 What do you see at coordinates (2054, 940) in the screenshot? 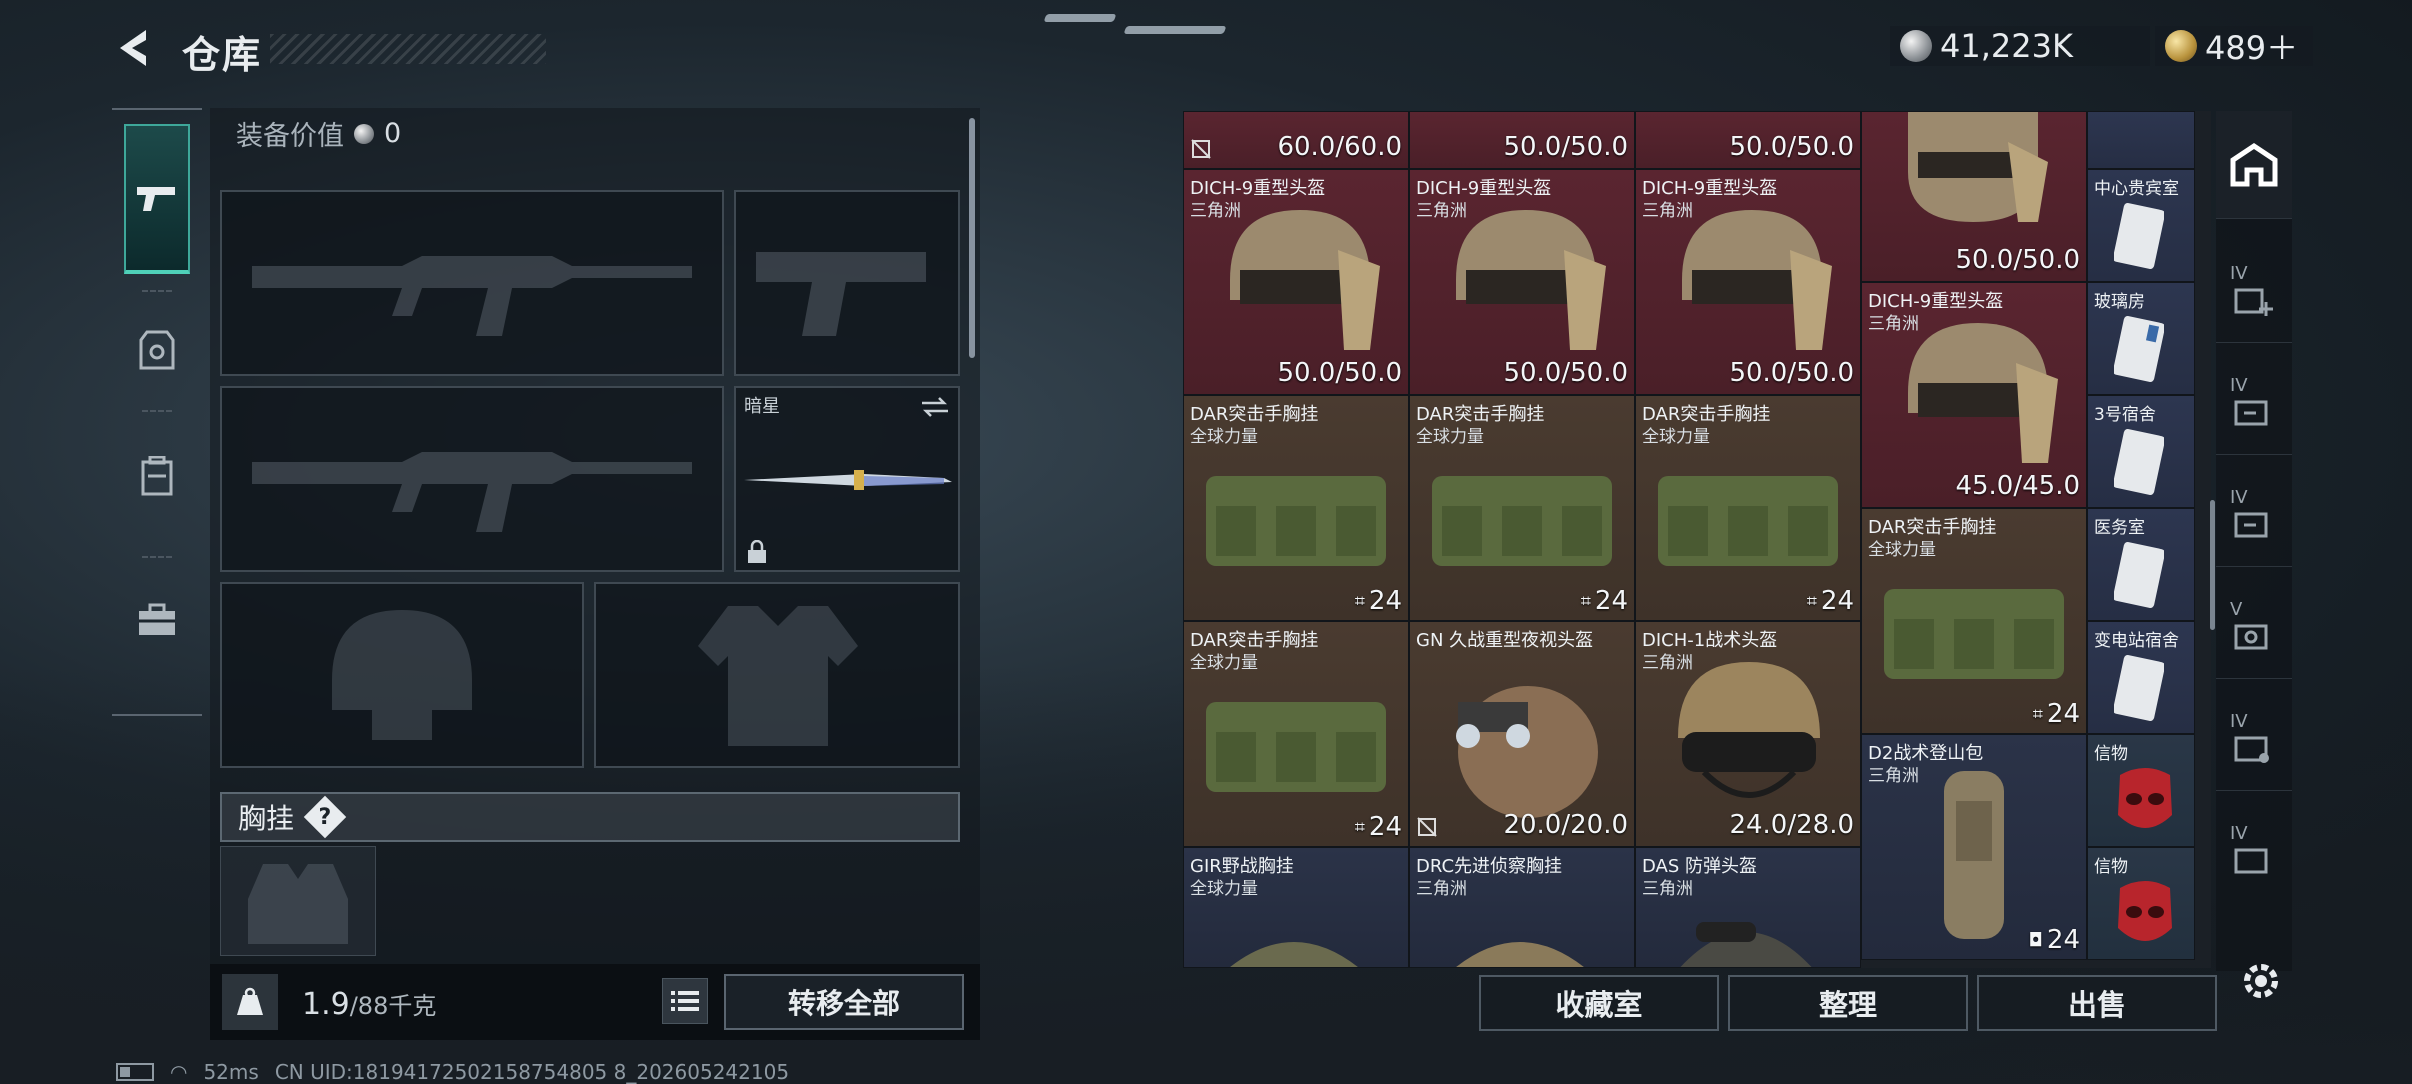
I see `capacity: ◘ 24` at bounding box center [2054, 940].